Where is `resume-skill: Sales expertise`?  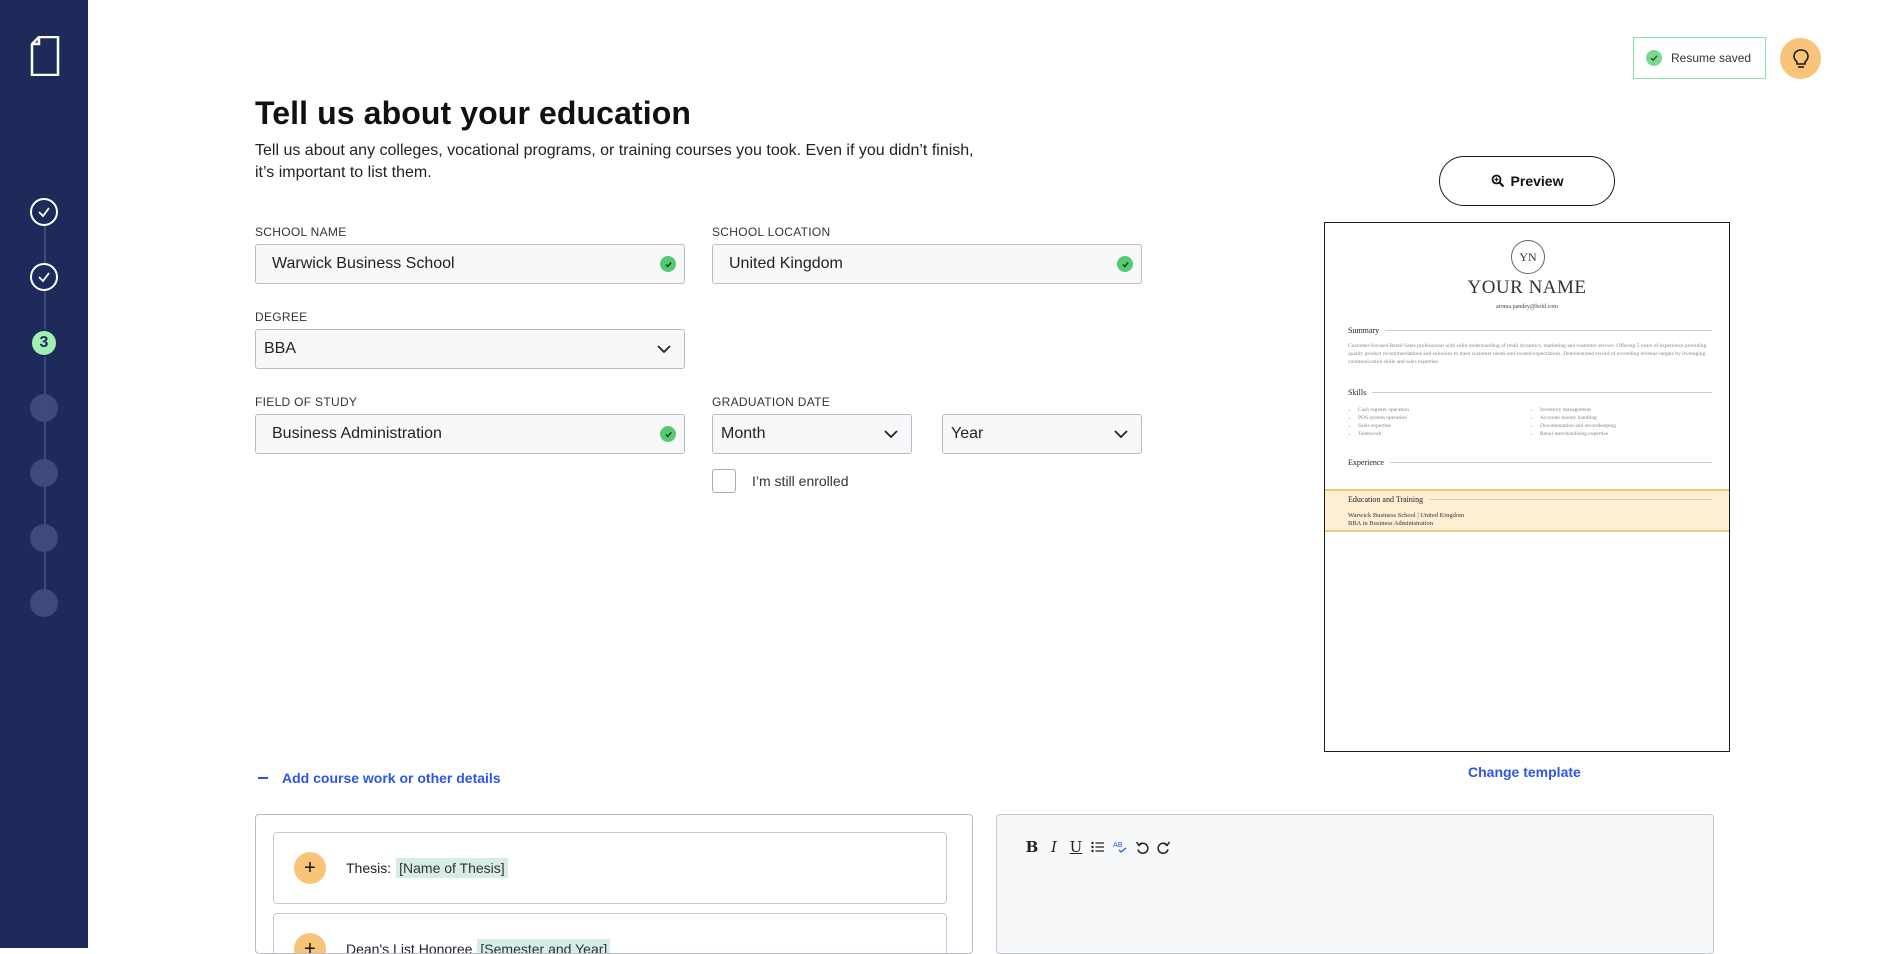
resume-skill: Sales expertise is located at coordinates (1444, 426).